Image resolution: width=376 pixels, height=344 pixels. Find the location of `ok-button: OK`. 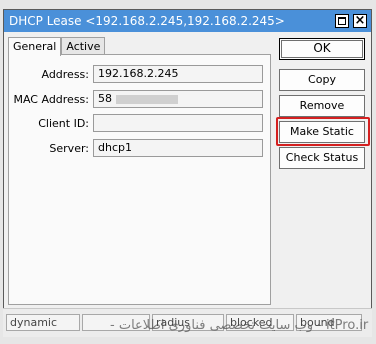

ok-button: OK is located at coordinates (322, 49).